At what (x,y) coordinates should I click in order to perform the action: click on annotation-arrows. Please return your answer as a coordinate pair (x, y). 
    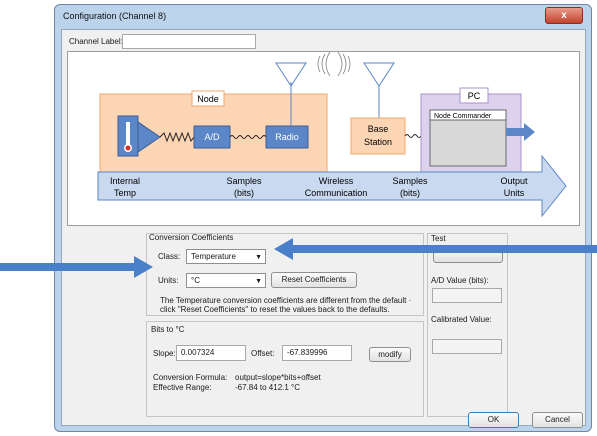
    Looking at the image, I should click on (298, 258).